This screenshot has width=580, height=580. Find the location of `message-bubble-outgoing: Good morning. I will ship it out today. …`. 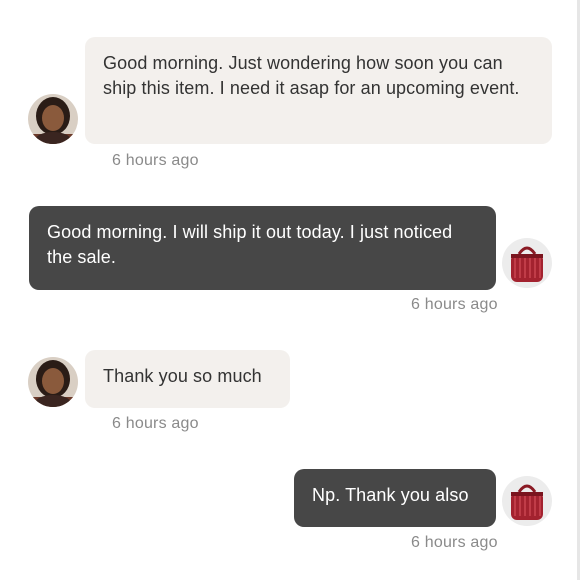

message-bubble-outgoing: Good morning. I will ship it out today. … is located at coordinates (262, 248).